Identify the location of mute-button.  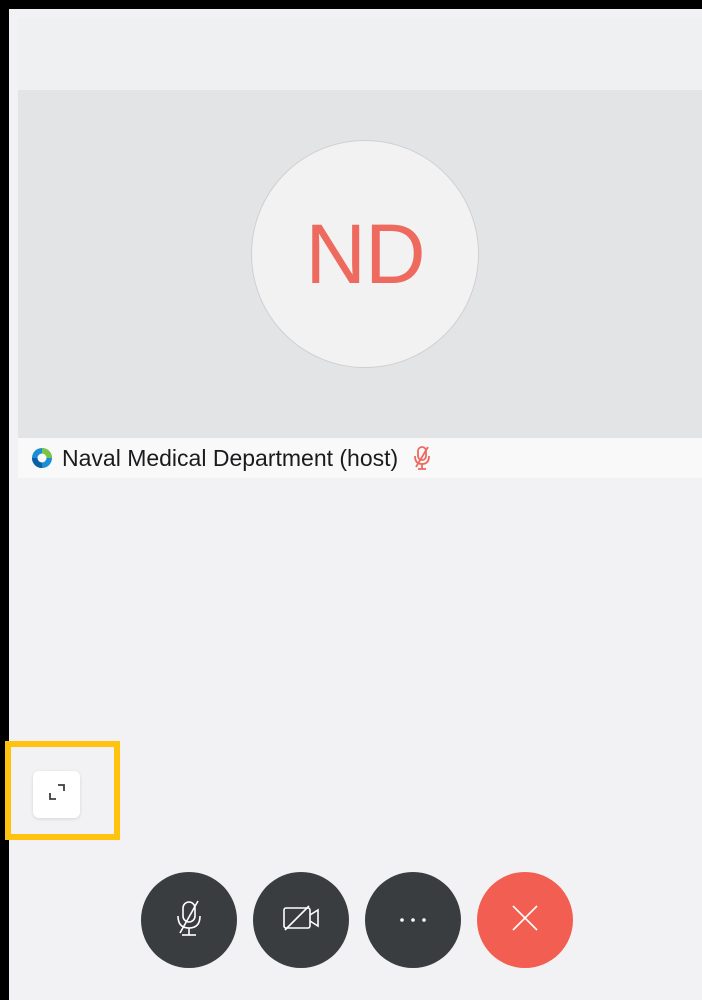
(189, 920).